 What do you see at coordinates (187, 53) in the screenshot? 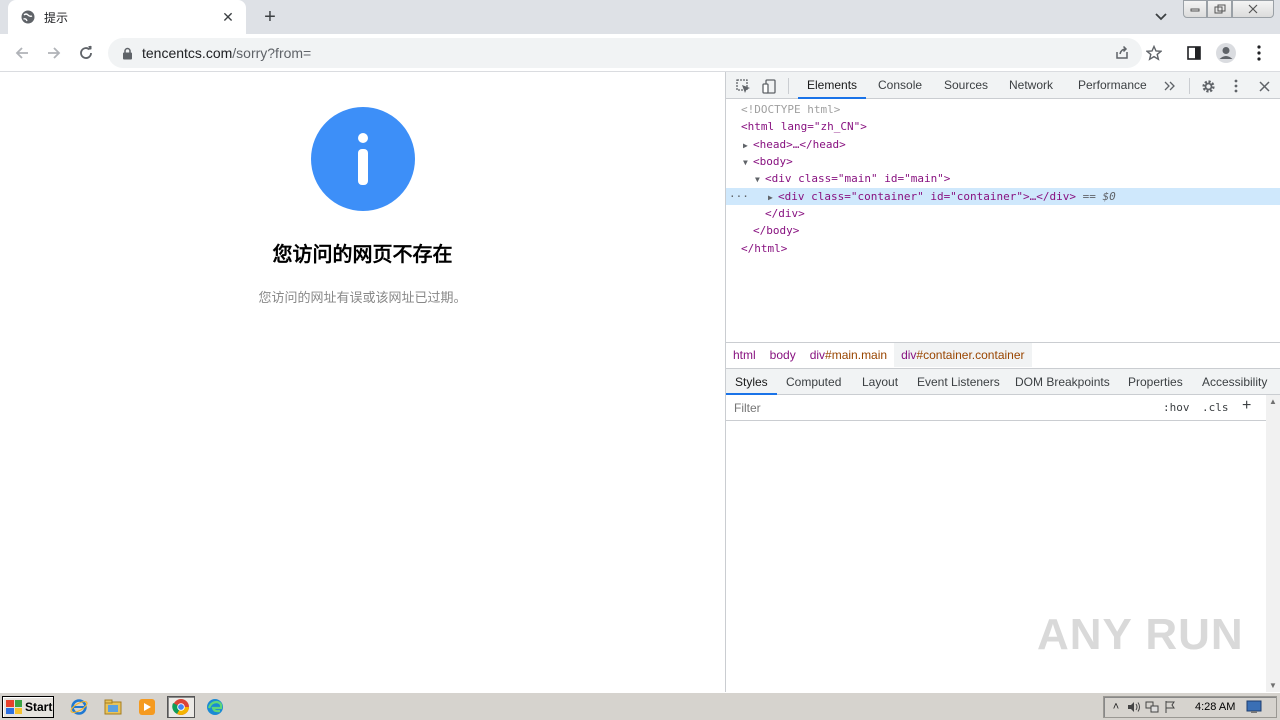
I see `url-host: tencentcs.com` at bounding box center [187, 53].